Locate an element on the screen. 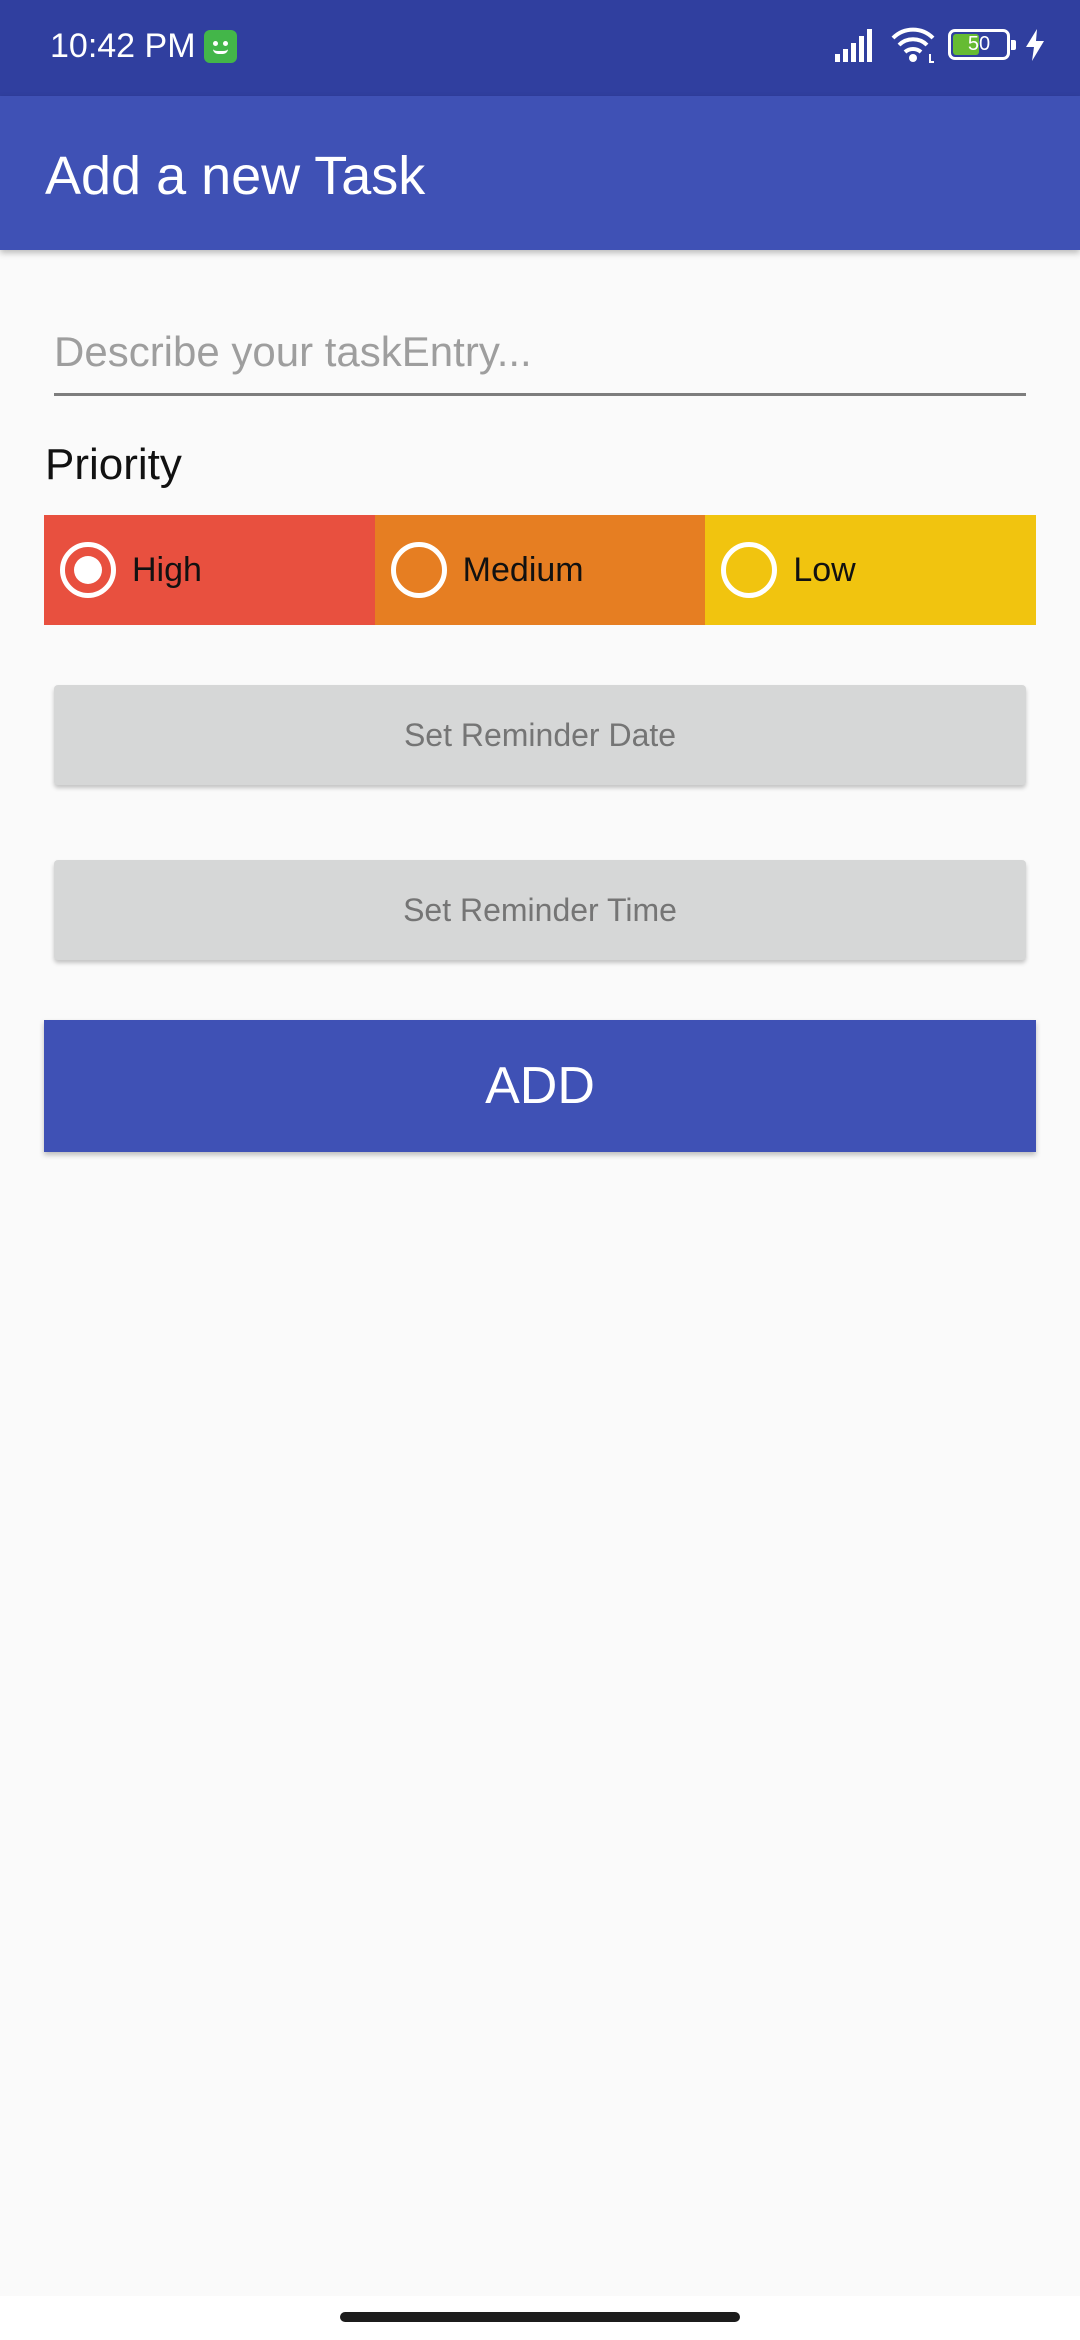 The width and height of the screenshot is (1080, 2340). charging-icon is located at coordinates (1035, 45).